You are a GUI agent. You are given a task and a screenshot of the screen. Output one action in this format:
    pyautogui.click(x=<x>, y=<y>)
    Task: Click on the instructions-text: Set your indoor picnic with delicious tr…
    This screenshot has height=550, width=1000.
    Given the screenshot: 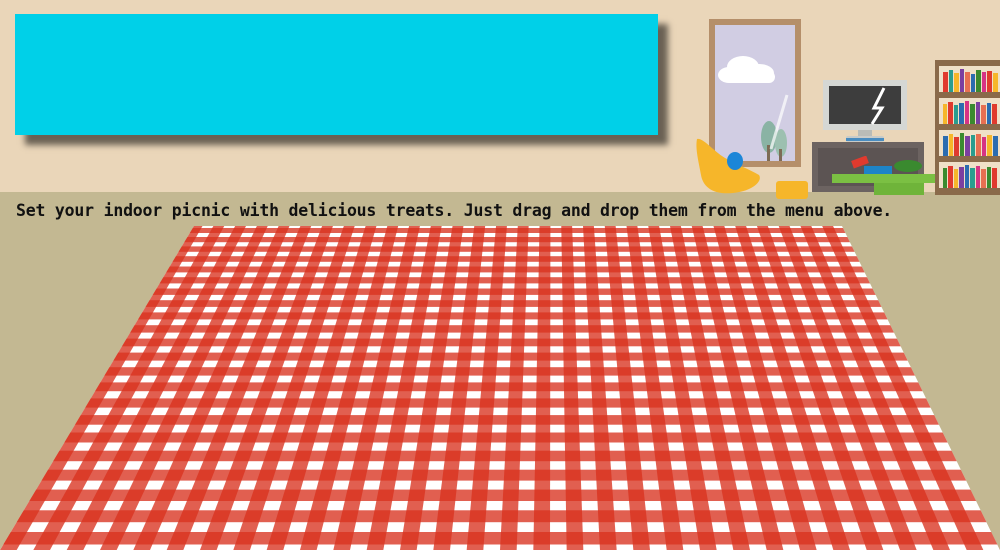 What is the action you would take?
    pyautogui.click(x=454, y=210)
    